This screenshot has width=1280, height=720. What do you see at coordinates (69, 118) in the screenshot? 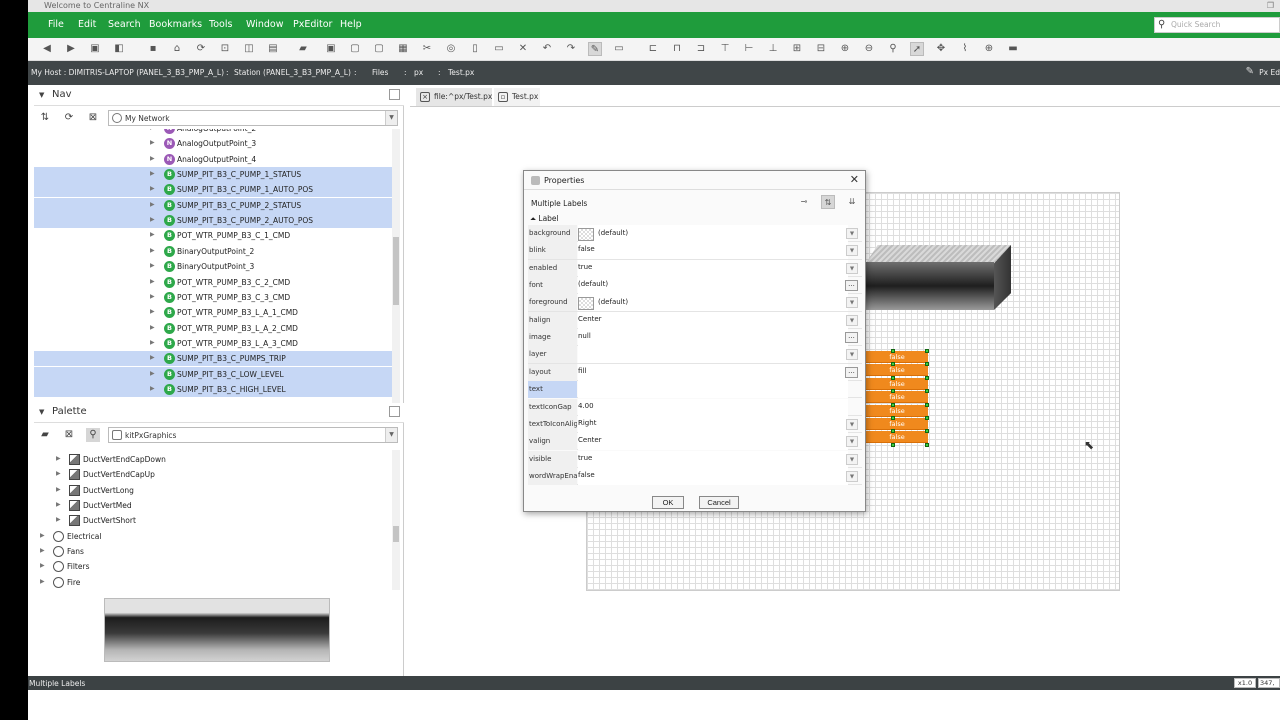
I see `refresh-icon: ⟳` at bounding box center [69, 118].